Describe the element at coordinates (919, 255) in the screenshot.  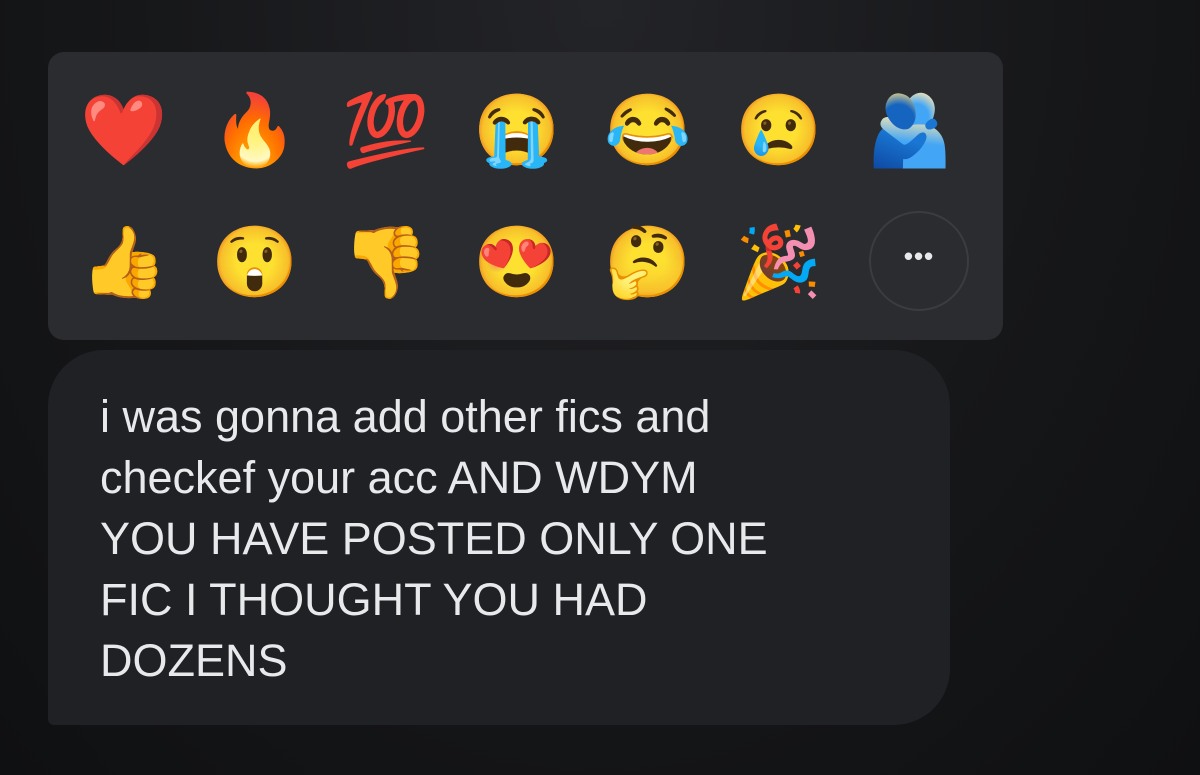
I see `more-icon: •••` at that location.